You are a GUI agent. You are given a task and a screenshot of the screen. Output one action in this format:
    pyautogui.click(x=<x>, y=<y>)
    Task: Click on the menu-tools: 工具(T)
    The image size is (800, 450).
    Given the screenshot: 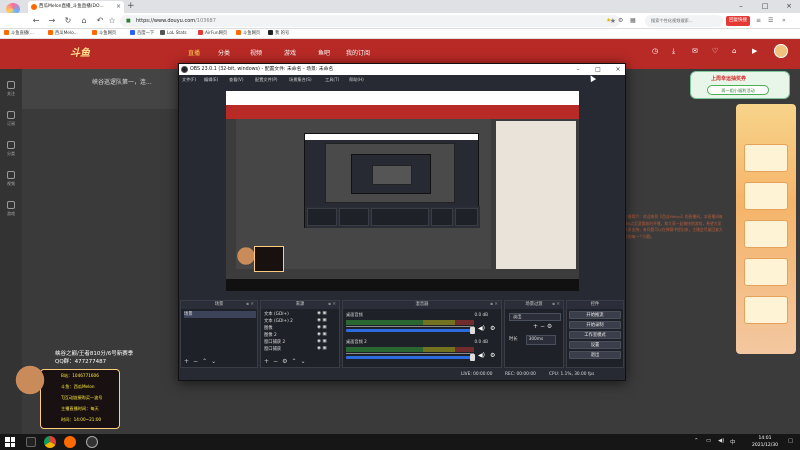 What is the action you would take?
    pyautogui.click(x=332, y=79)
    